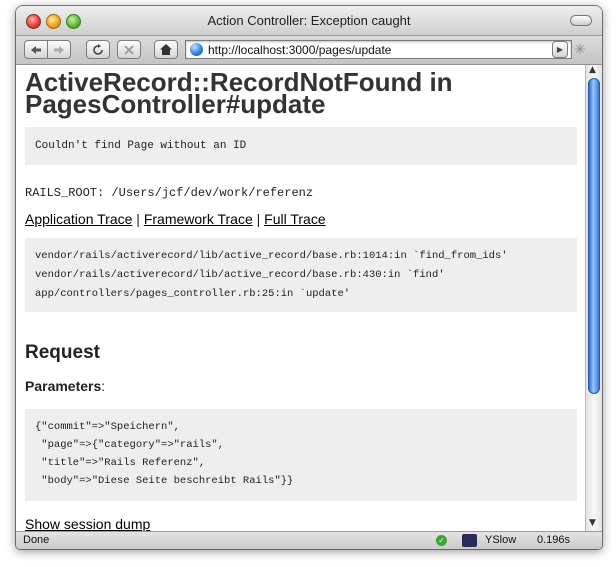 The height and width of the screenshot is (567, 616). Describe the element at coordinates (107, 427) in the screenshot. I see `parameter-line: {"commit"=>"Speichern",` at that location.